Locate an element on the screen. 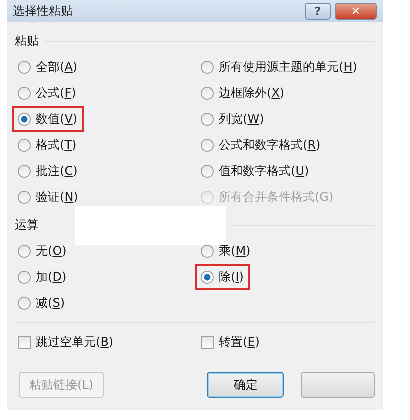  window-title: 选择性粘贴 is located at coordinates (43, 11).